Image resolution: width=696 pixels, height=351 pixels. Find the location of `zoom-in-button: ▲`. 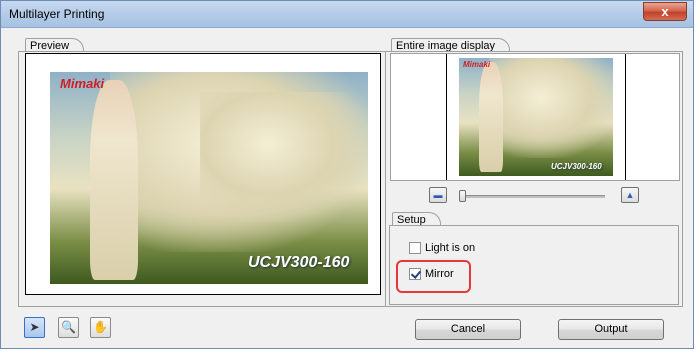

zoom-in-button: ▲ is located at coordinates (630, 195).